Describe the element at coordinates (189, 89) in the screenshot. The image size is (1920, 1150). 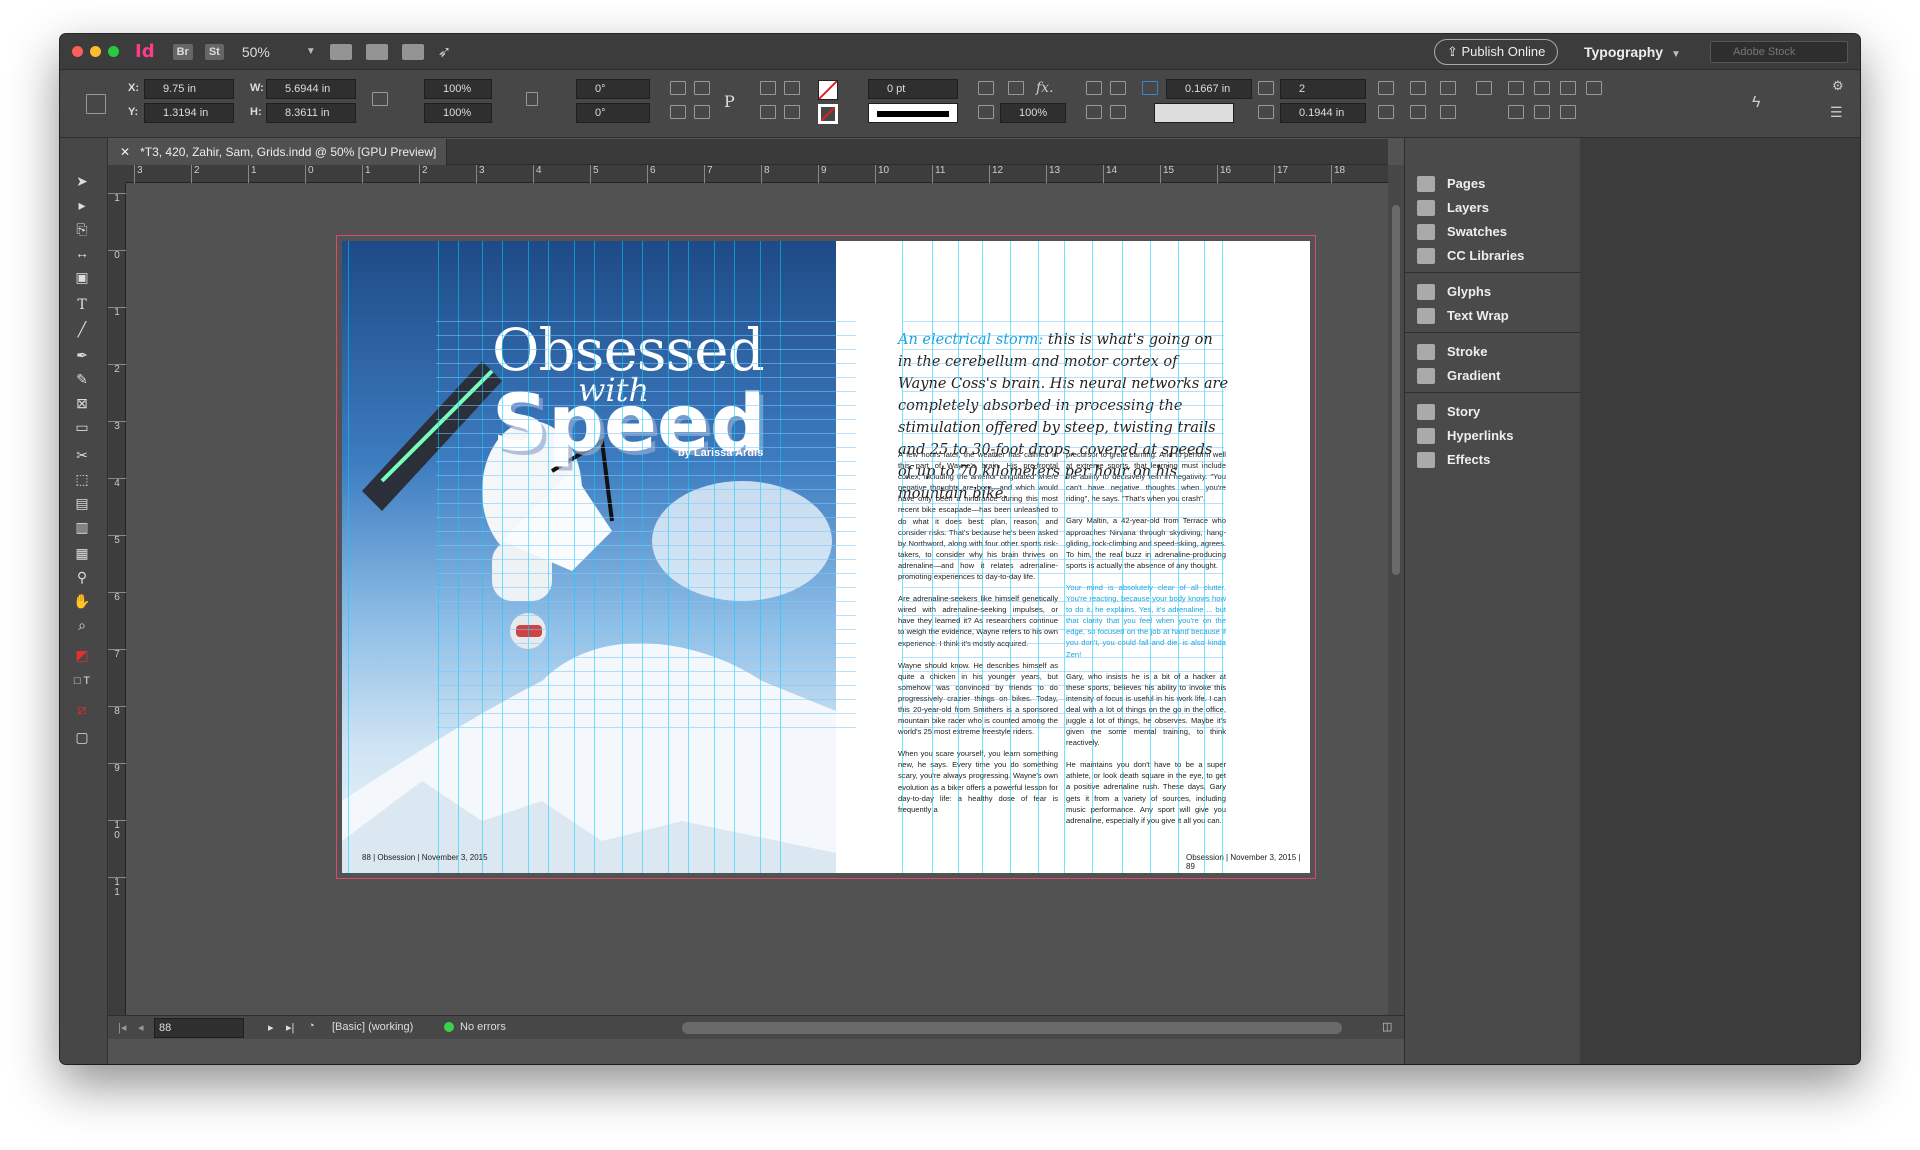
I see `x-position-field: 9.75 in` at that location.